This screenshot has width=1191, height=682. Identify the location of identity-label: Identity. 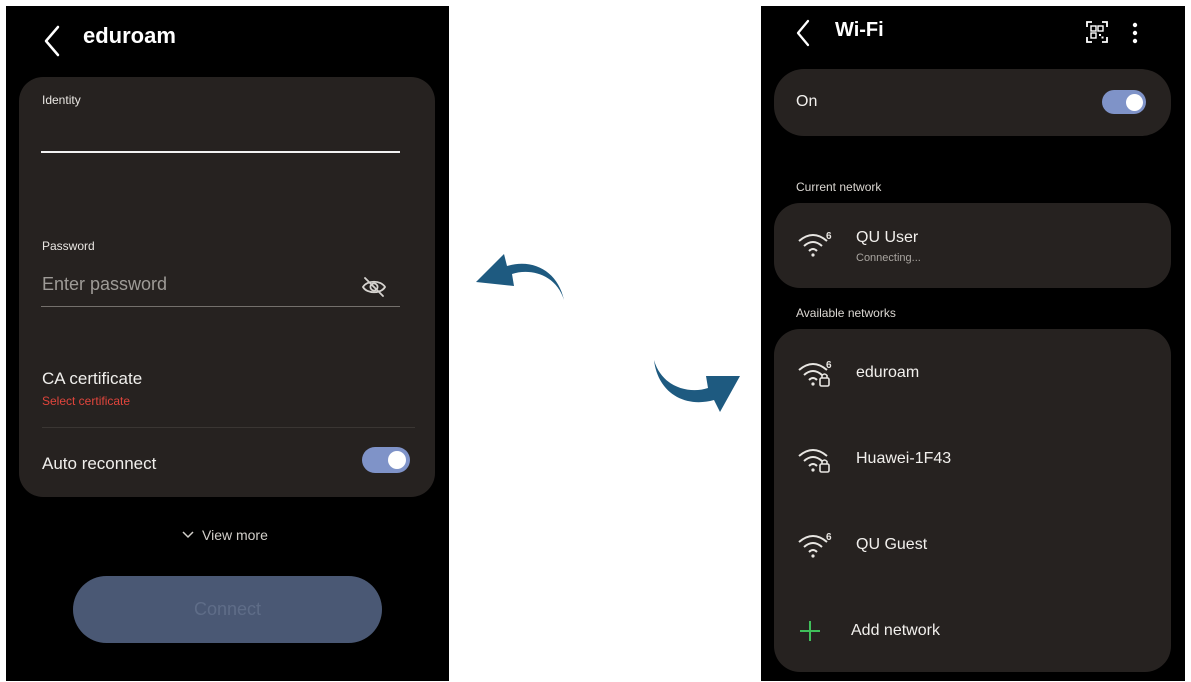
(61, 100).